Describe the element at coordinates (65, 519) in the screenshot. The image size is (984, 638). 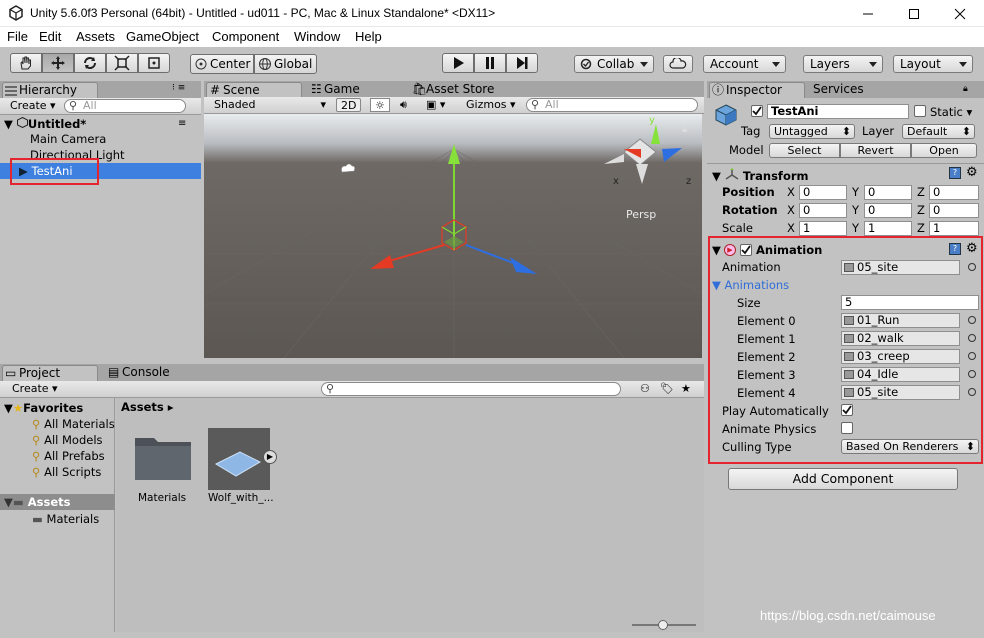
I see `assets-folder-materials: ▬ Materials` at that location.